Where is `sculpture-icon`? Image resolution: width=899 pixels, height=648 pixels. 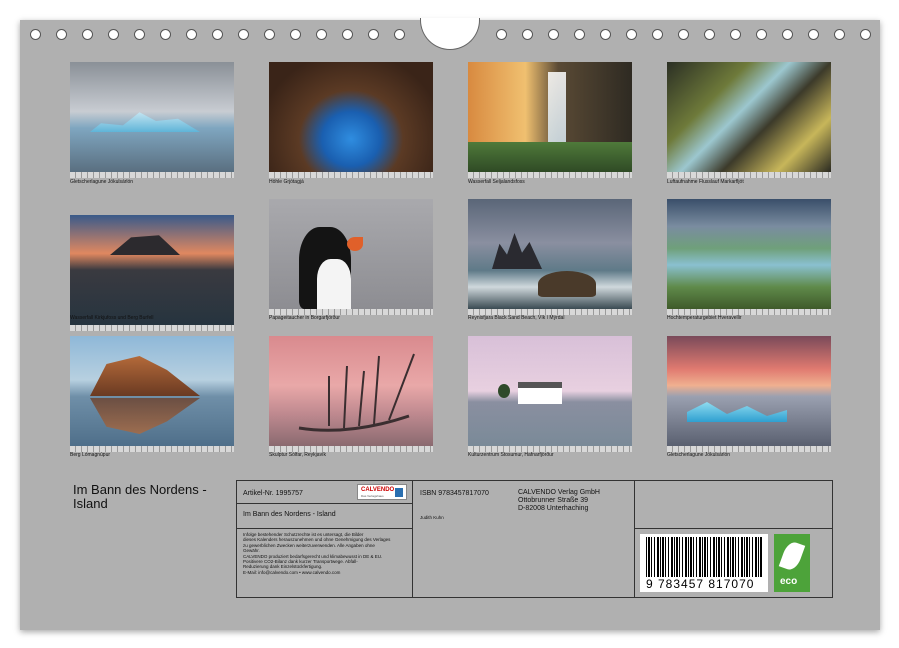 sculpture-icon is located at coordinates (356, 392).